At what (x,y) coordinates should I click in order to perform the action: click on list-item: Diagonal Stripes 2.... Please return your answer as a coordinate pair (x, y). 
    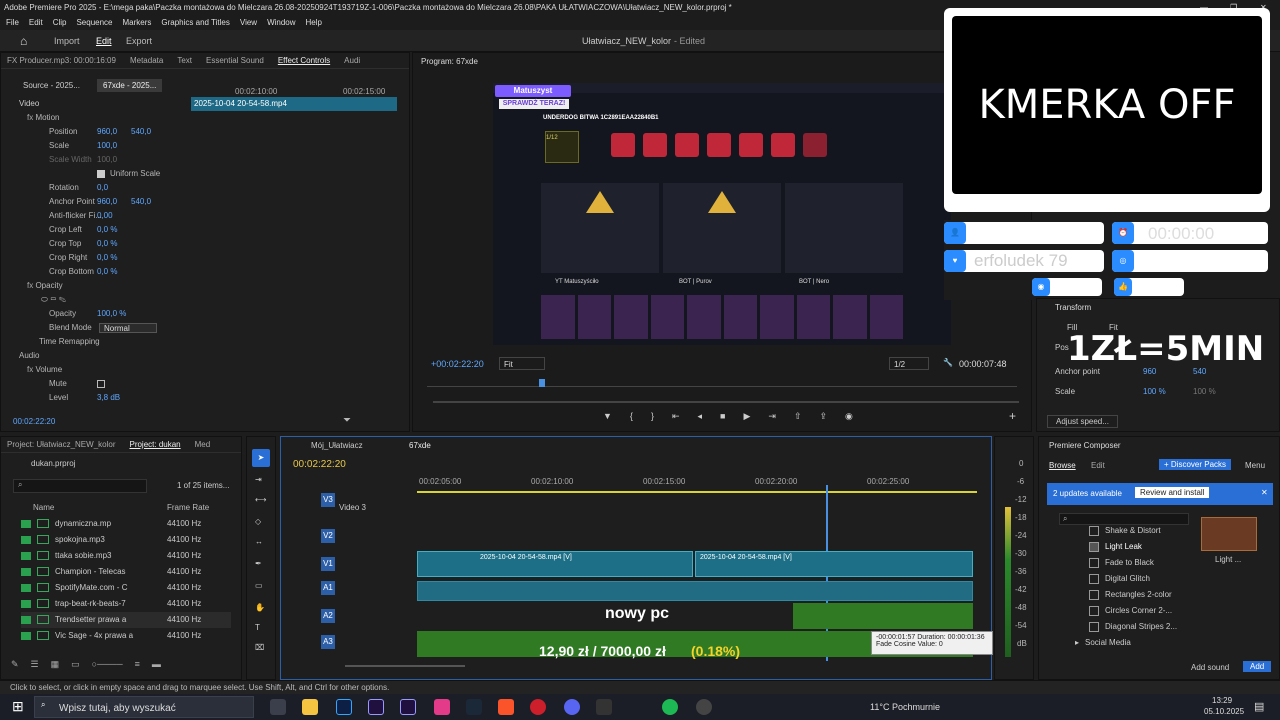
    Looking at the image, I should click on (1149, 627).